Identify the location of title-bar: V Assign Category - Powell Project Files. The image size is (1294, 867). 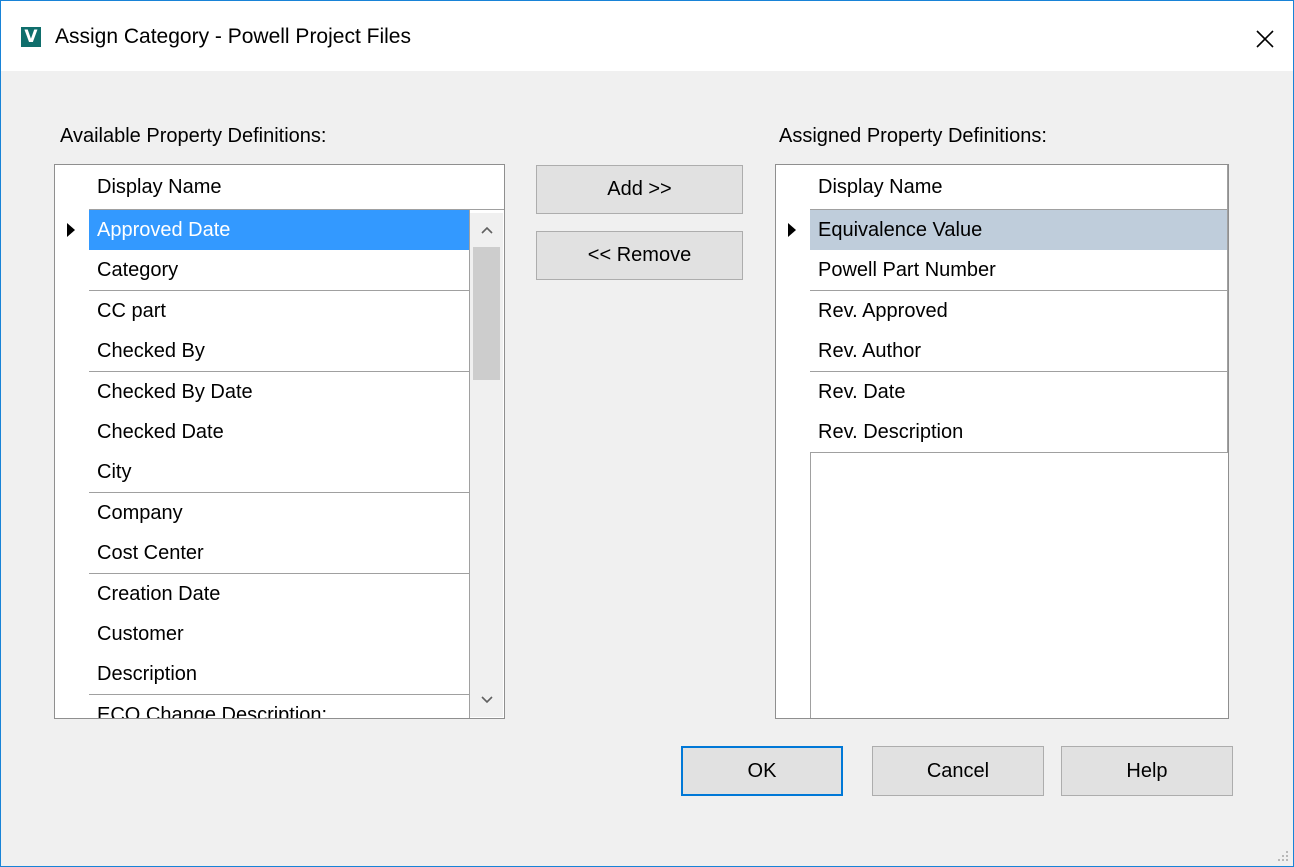
(647, 36).